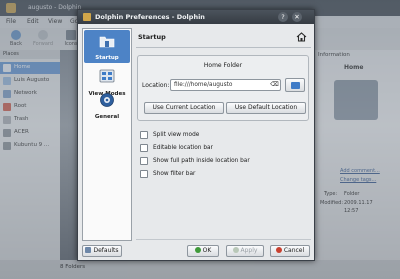 The width and height of the screenshot is (400, 279). What do you see at coordinates (55, 21) in the screenshot?
I see `menu-view: View` at bounding box center [55, 21].